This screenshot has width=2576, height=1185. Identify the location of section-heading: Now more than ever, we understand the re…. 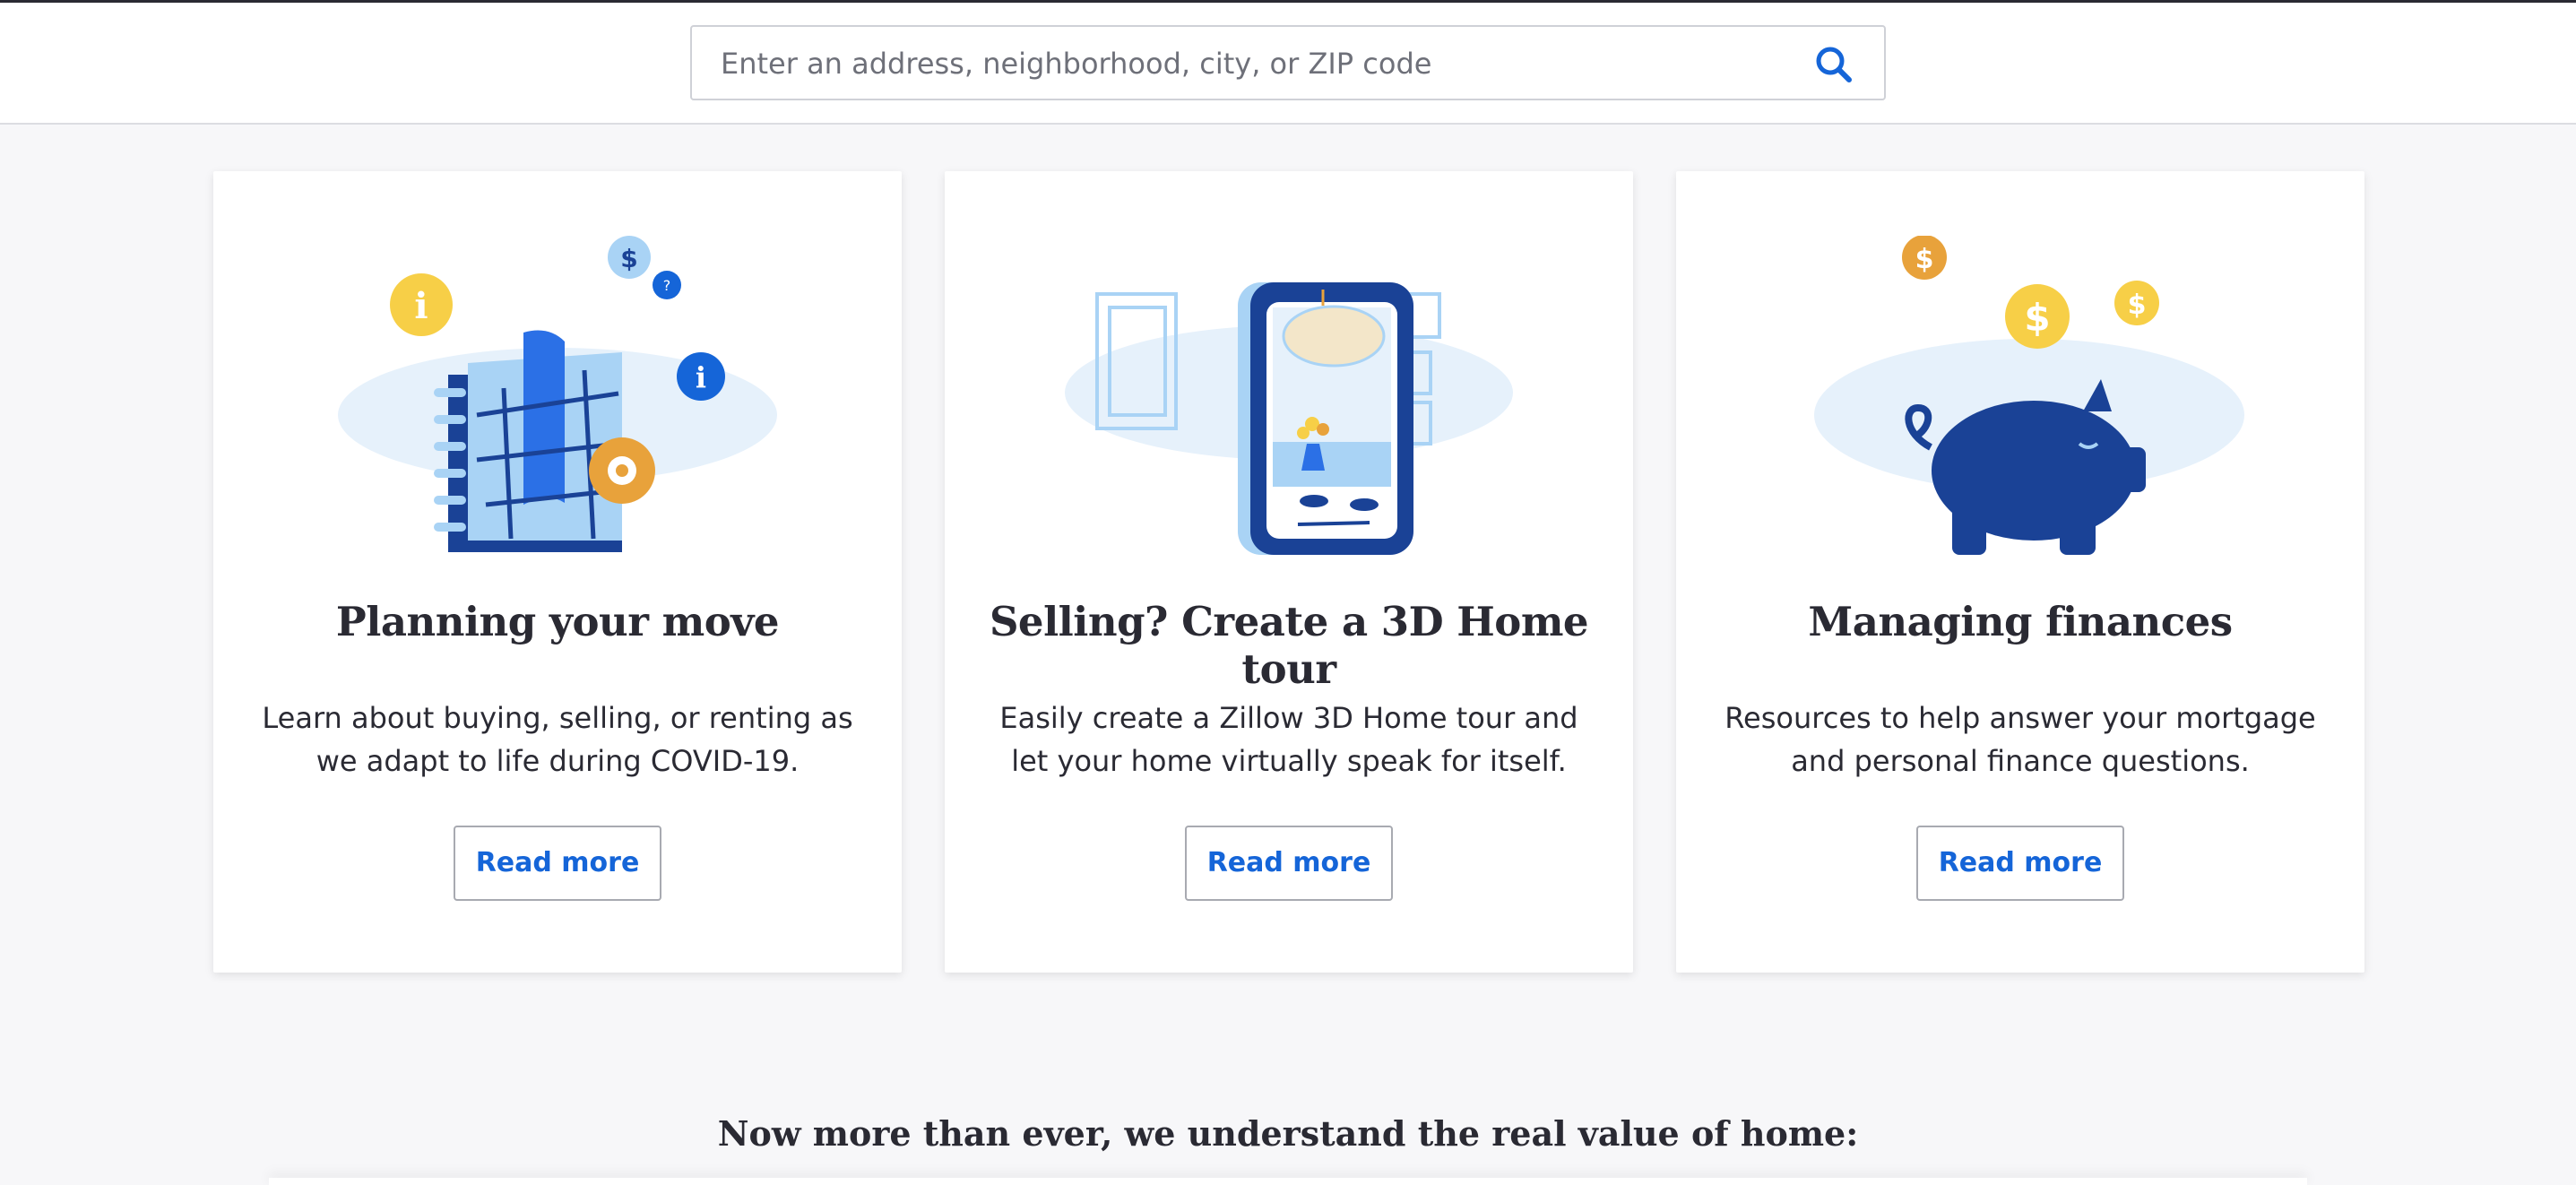
(1288, 1134).